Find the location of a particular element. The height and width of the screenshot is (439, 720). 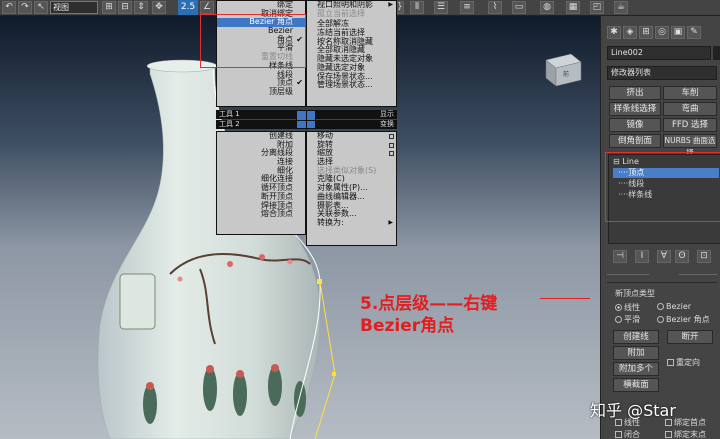

show-end-result-icon: I is located at coordinates (642, 256).